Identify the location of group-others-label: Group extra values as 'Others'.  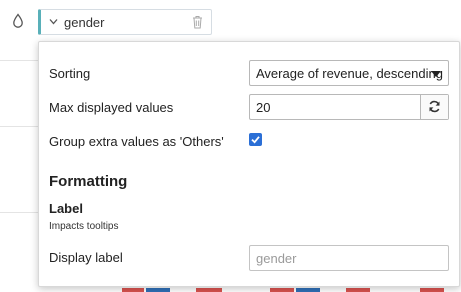
(136, 141).